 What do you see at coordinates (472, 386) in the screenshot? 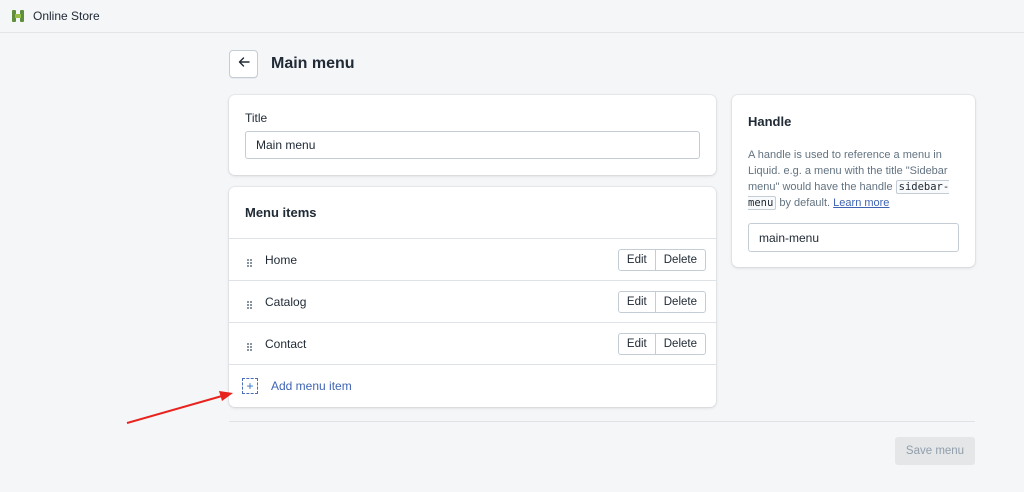
I see `add-menu-item-row: + Add menu item` at bounding box center [472, 386].